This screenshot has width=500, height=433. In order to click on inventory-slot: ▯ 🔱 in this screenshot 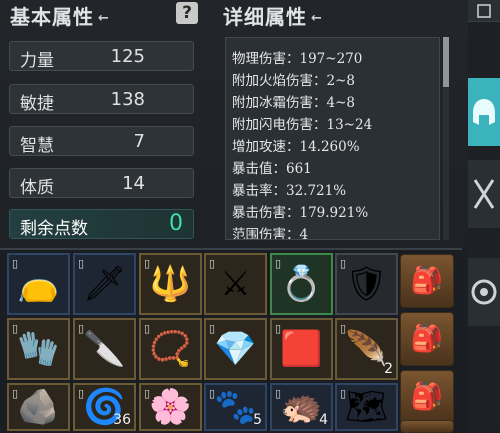, I will do `click(170, 284)`.